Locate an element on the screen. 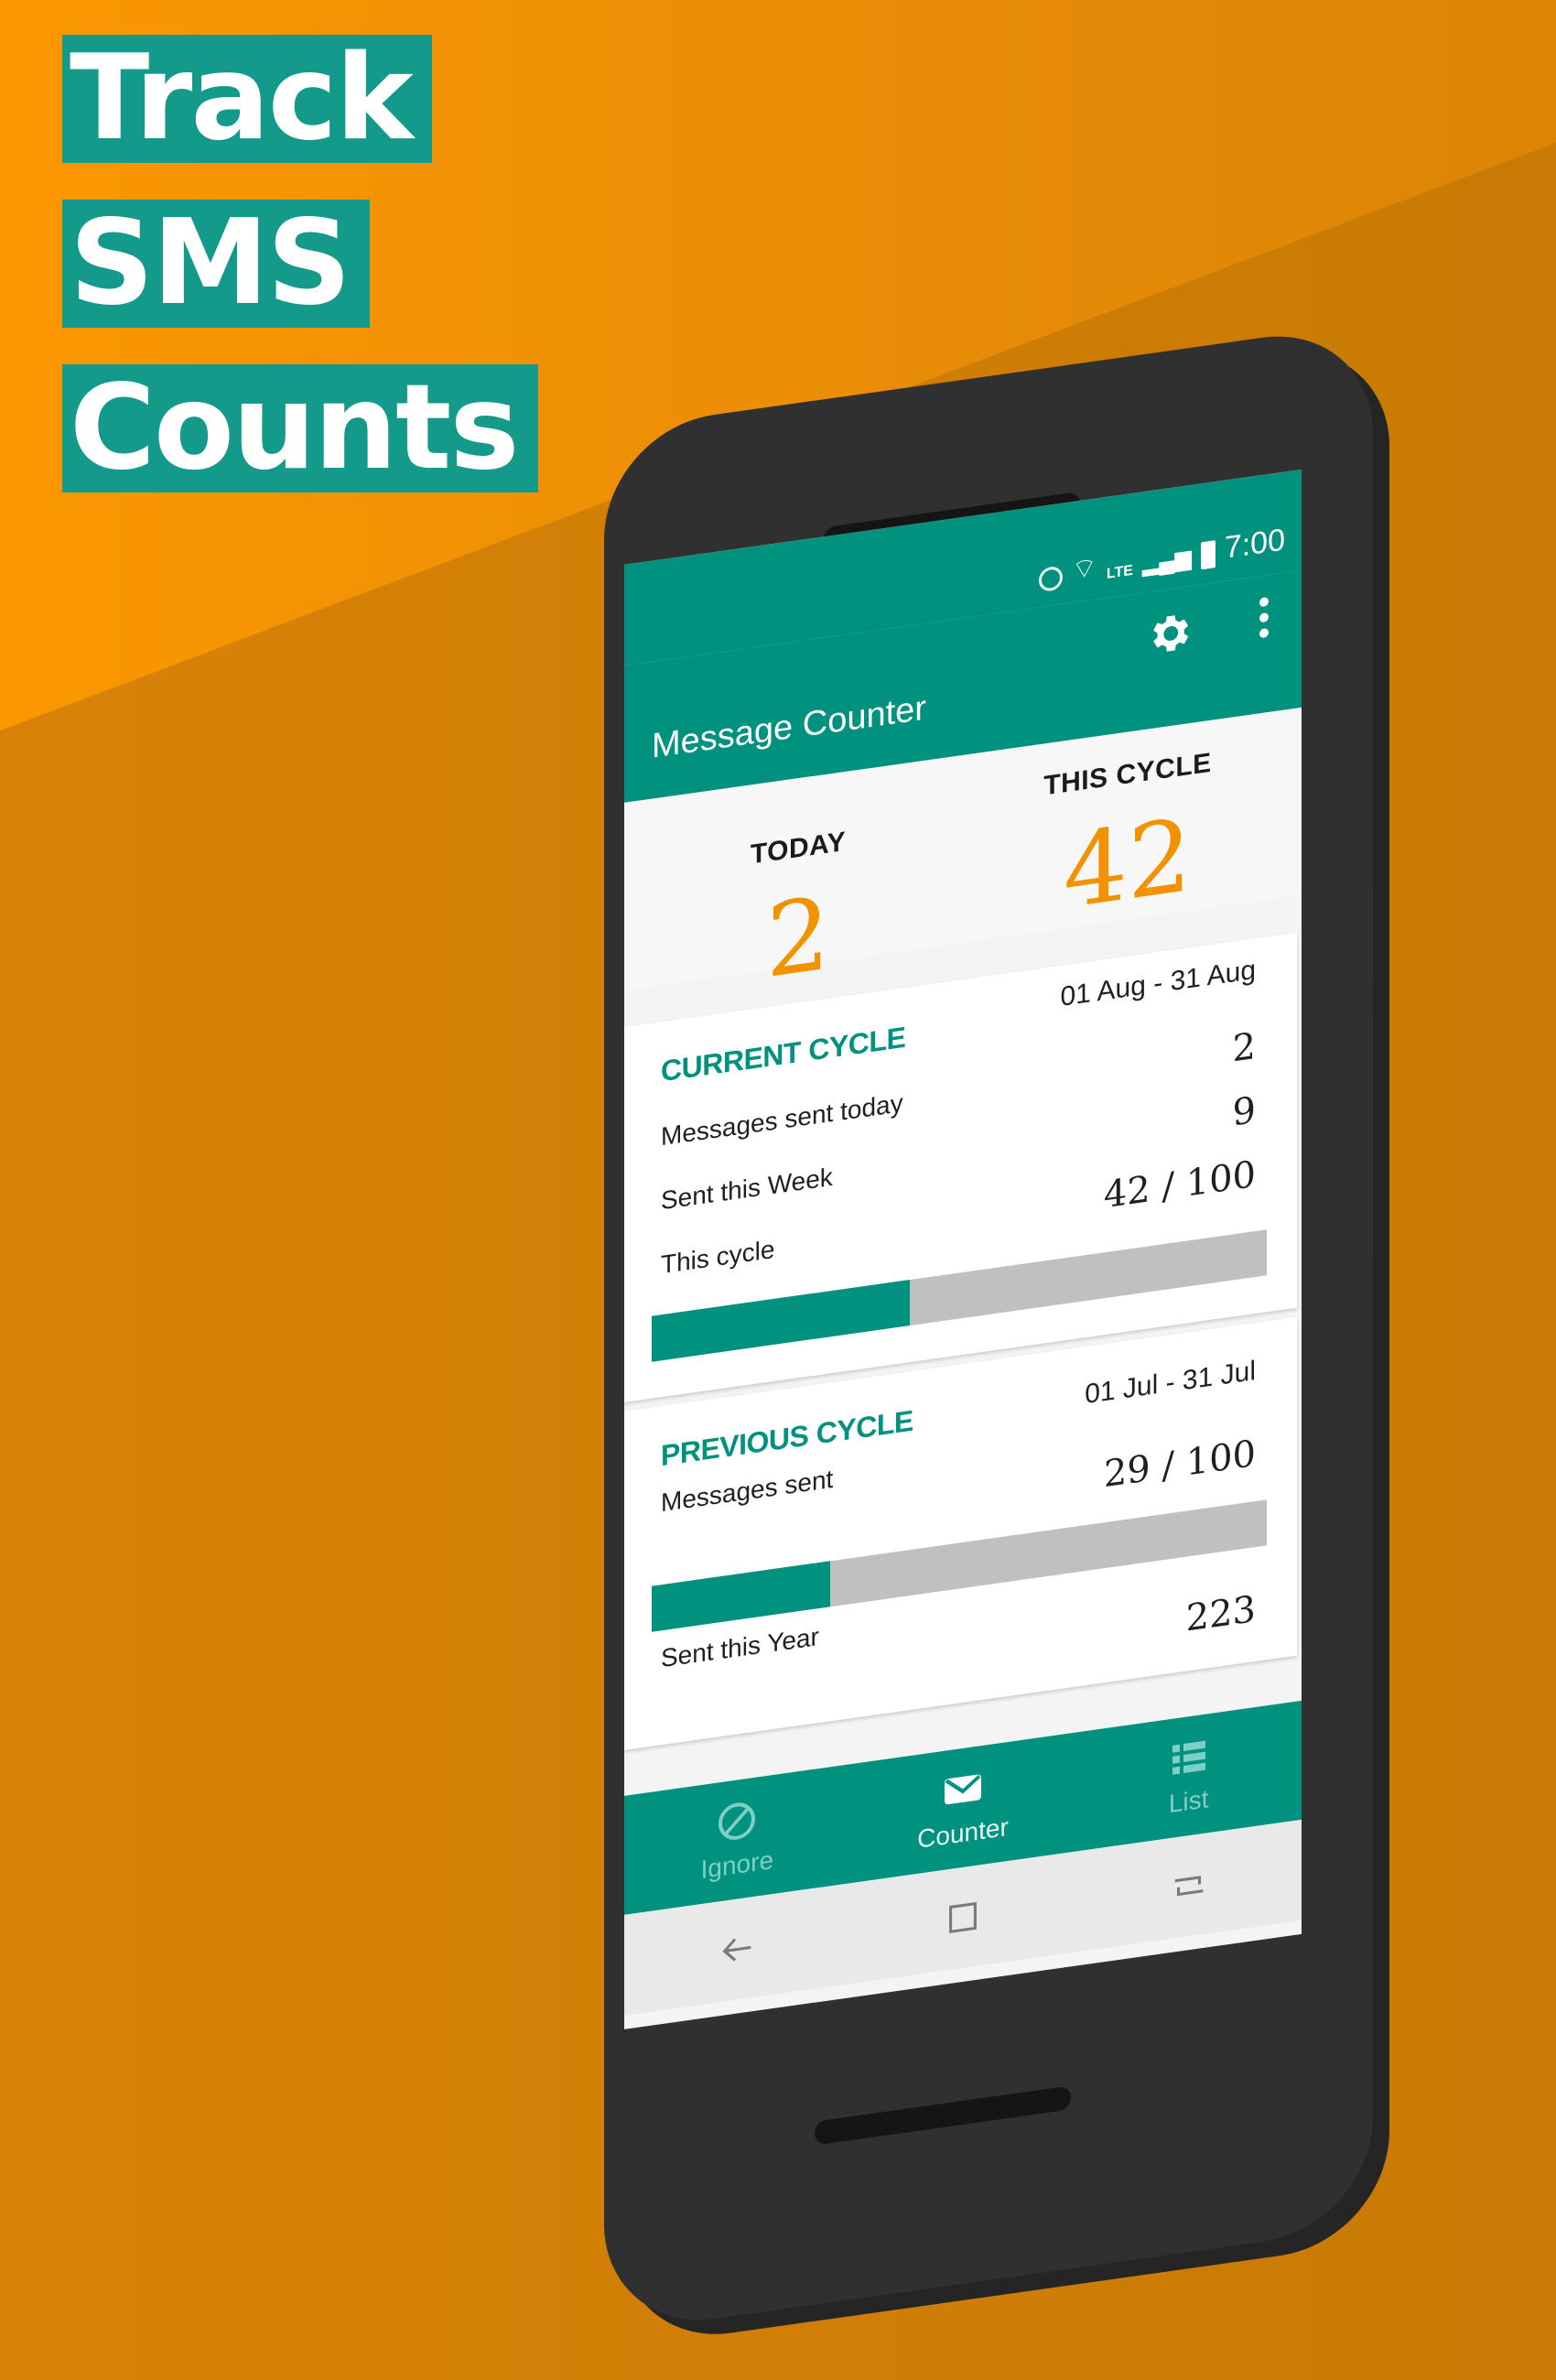 The height and width of the screenshot is (2380, 1556). this-cycle-row-value: 42 / 100 is located at coordinates (1179, 1184).